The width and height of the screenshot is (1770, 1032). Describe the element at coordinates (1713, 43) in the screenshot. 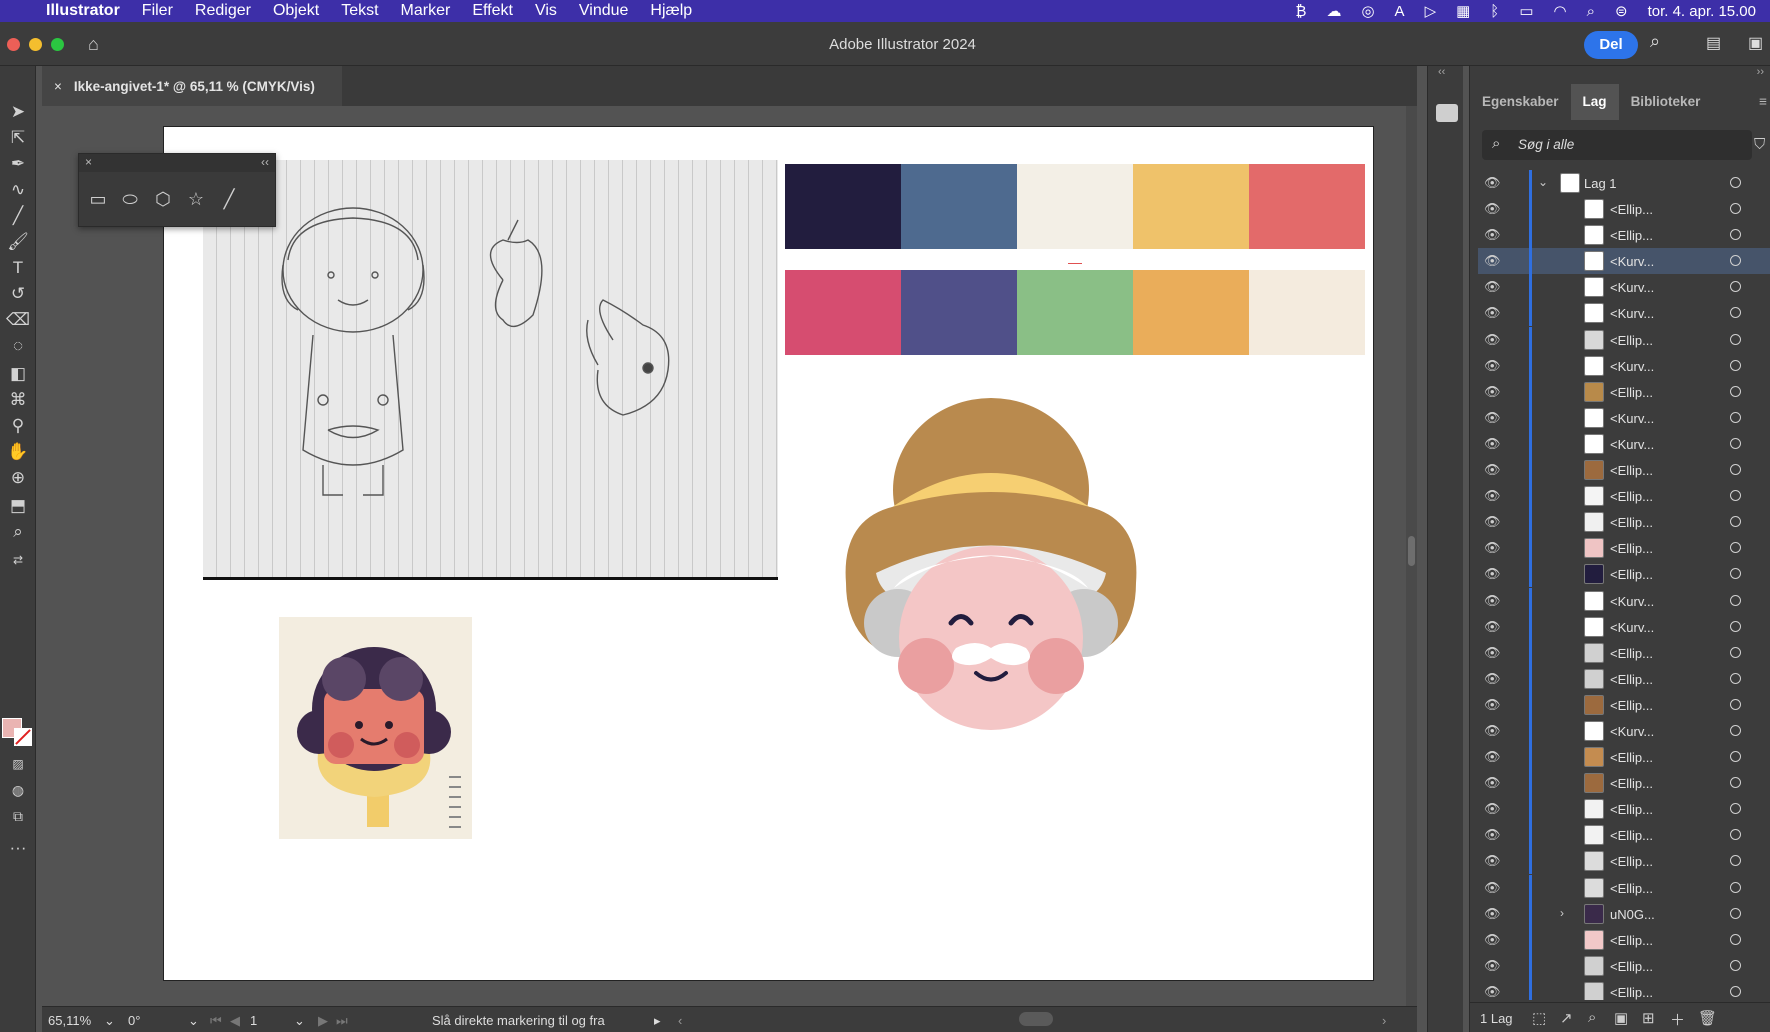

I see `arrange-documents-icon: ▤` at that location.